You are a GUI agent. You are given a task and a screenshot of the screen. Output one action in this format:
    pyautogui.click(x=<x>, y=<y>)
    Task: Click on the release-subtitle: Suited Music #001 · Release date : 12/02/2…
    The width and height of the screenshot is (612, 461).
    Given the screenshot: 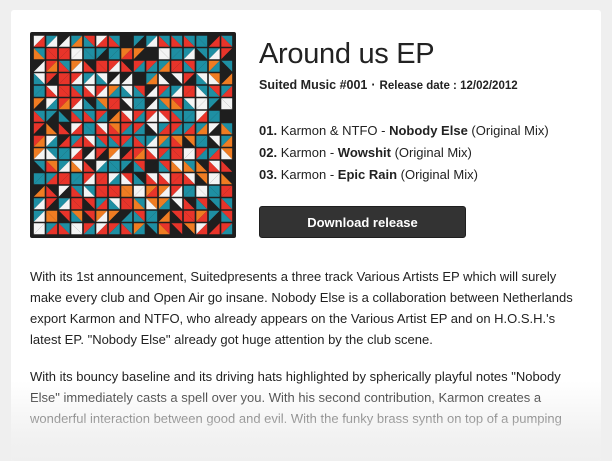 What is the action you would take?
    pyautogui.click(x=388, y=85)
    